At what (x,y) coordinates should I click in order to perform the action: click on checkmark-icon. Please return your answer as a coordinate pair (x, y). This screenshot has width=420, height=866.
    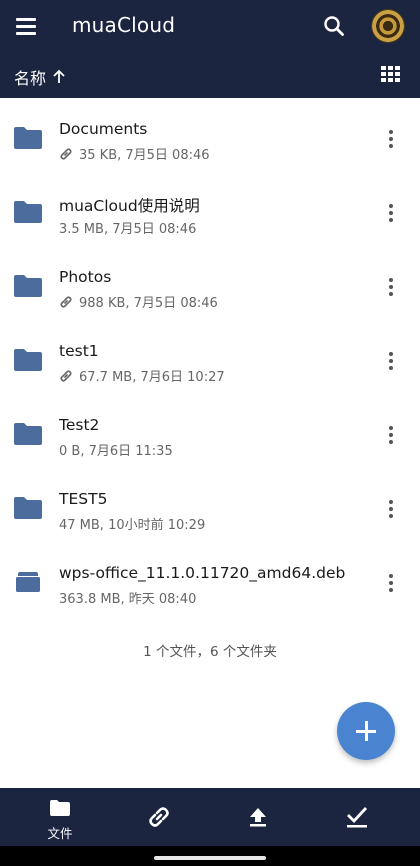
    Looking at the image, I should click on (357, 817).